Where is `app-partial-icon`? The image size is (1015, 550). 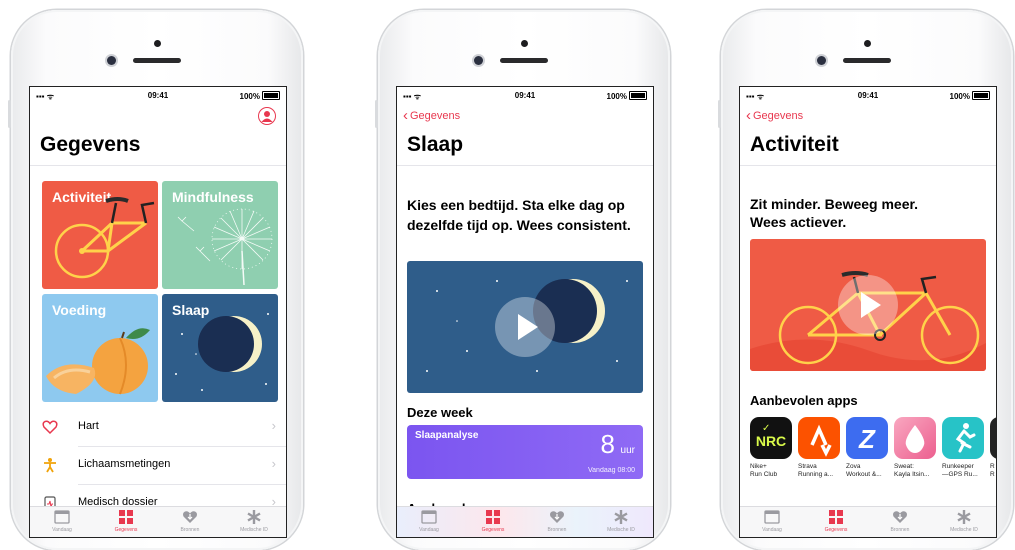 app-partial-icon is located at coordinates (993, 438).